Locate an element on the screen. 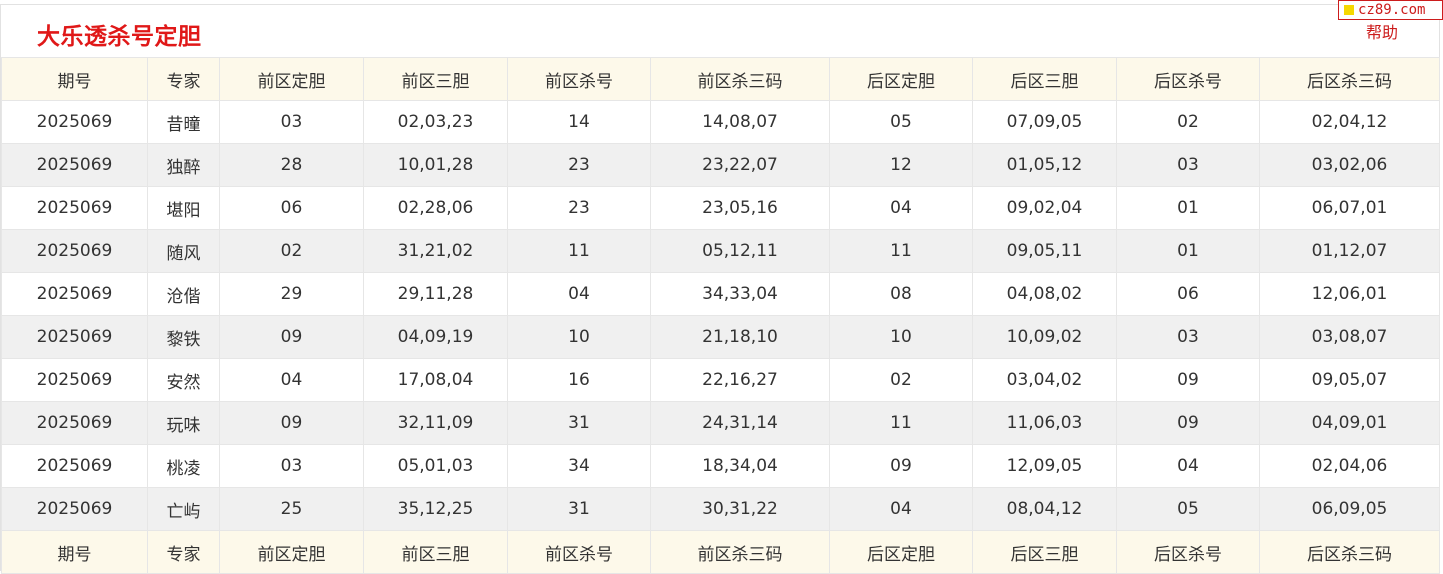 The height and width of the screenshot is (574, 1443). table-cell: 06 is located at coordinates (1188, 294).